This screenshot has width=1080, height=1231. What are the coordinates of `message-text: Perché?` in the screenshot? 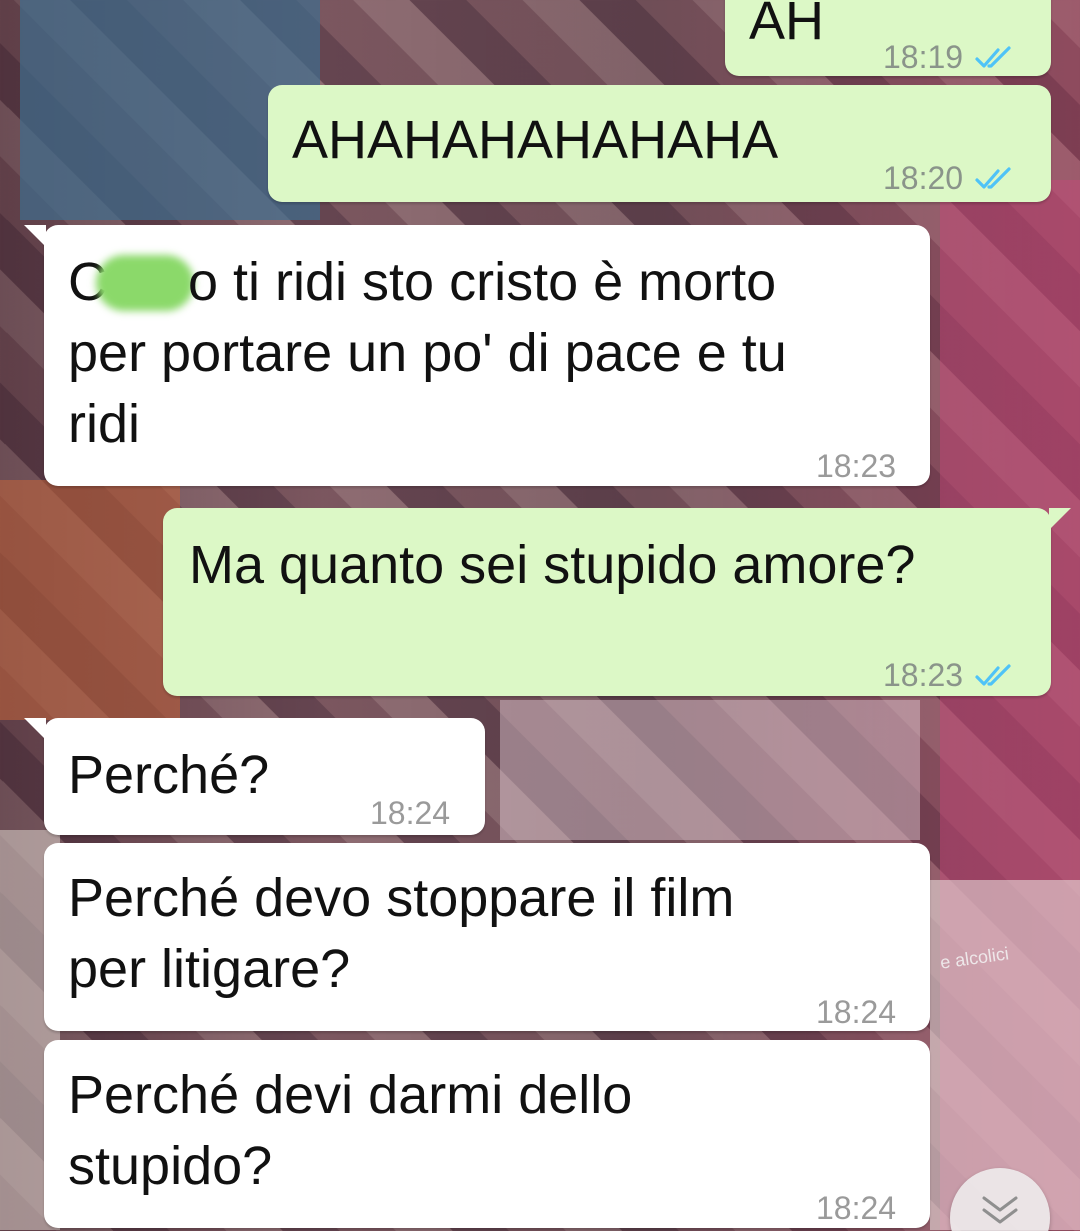 It's located at (169, 775).